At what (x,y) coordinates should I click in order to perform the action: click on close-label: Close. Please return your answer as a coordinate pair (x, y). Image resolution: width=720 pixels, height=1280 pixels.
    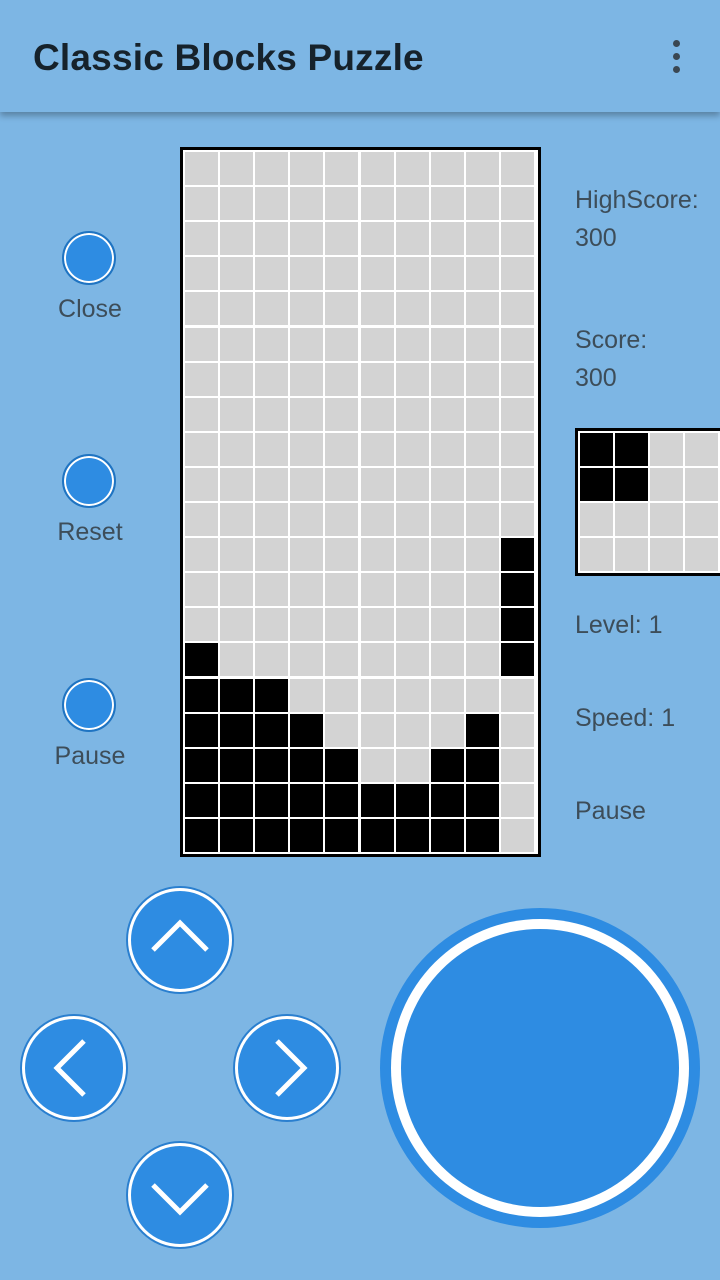
    Looking at the image, I should click on (90, 309).